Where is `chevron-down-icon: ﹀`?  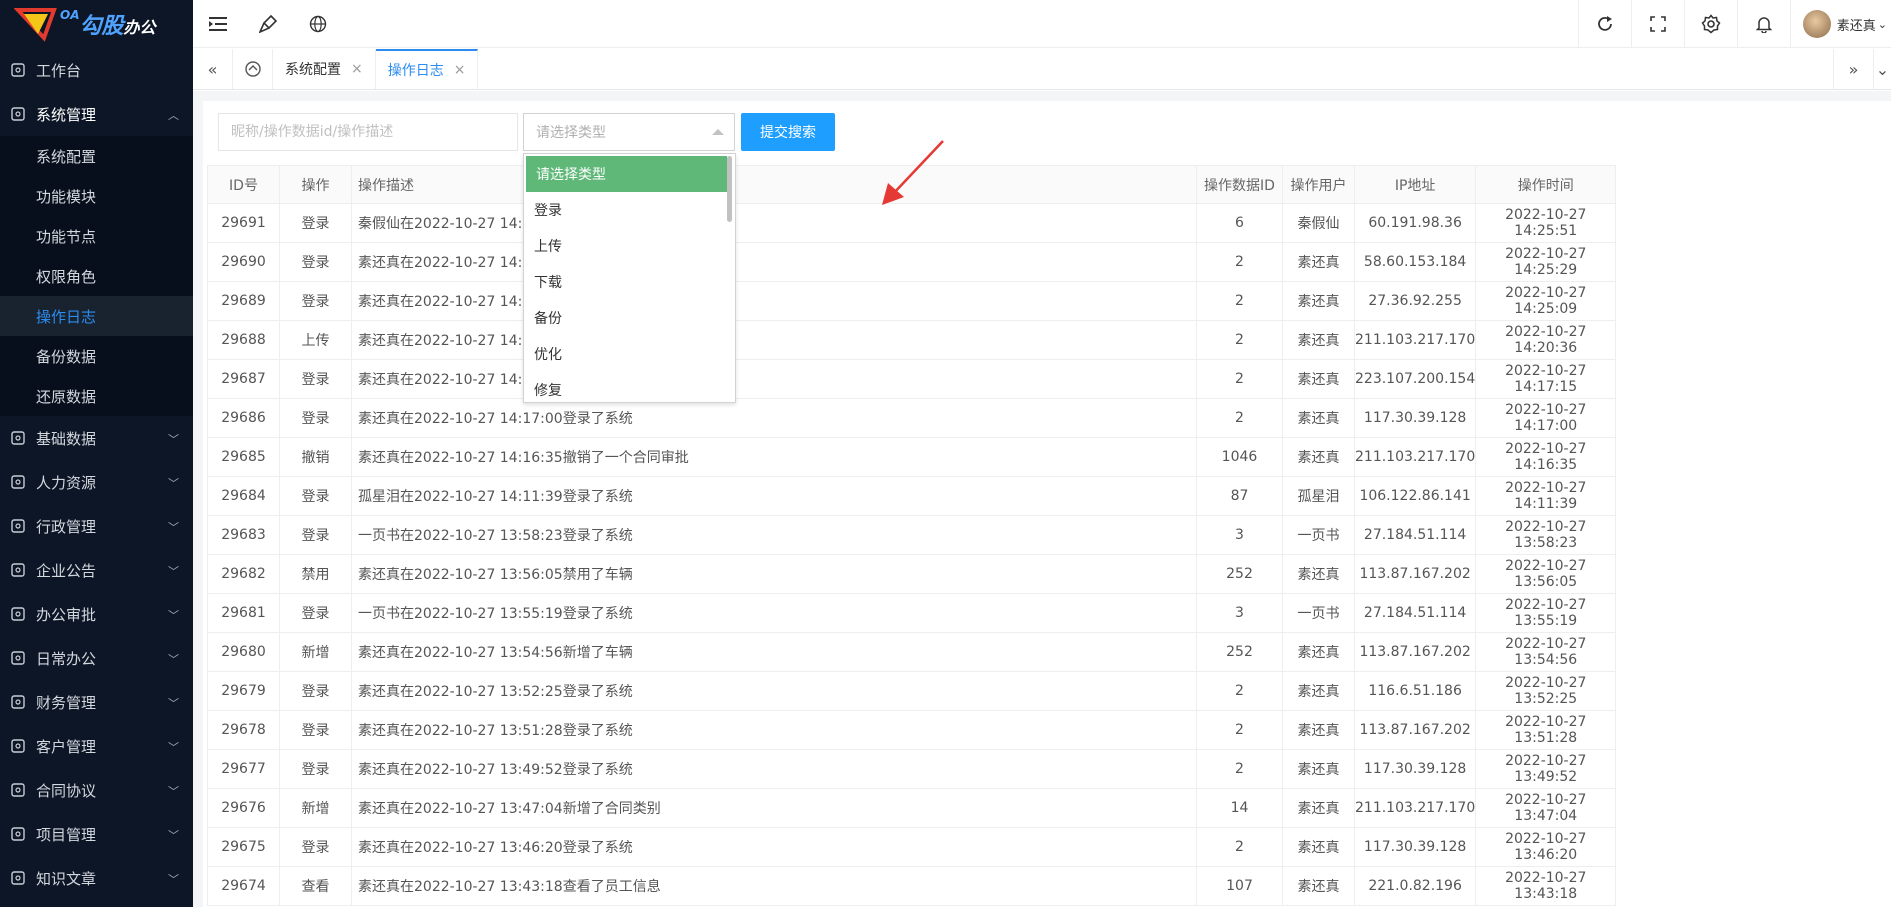 chevron-down-icon: ﹀ is located at coordinates (173, 527).